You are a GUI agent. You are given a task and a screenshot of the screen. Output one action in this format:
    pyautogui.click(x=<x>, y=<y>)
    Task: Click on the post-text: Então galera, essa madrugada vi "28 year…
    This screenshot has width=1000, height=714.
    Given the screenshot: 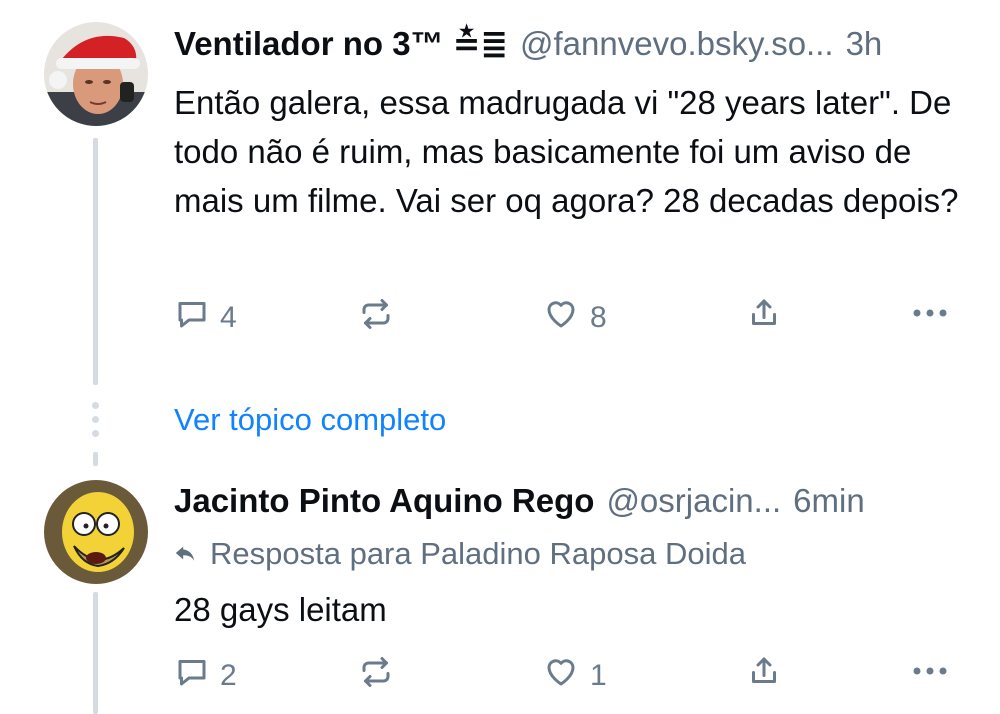 What is the action you would take?
    pyautogui.click(x=566, y=151)
    